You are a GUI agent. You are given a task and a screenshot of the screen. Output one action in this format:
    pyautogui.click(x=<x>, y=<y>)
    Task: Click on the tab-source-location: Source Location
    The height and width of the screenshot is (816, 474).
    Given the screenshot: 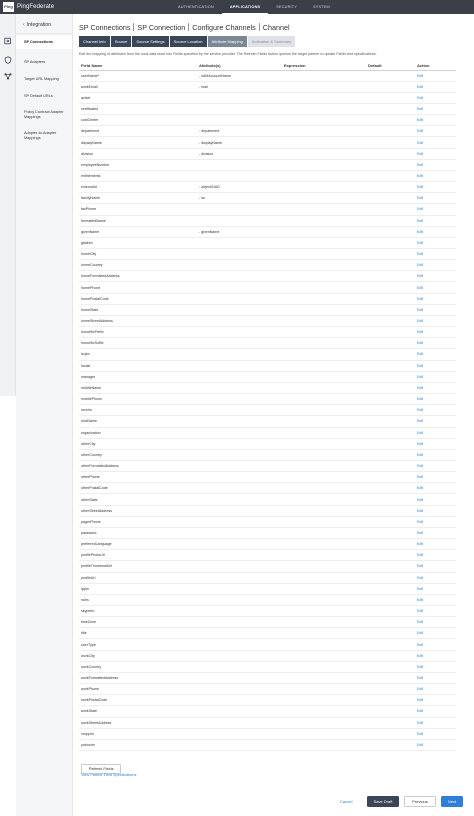 What is the action you would take?
    pyautogui.click(x=188, y=41)
    